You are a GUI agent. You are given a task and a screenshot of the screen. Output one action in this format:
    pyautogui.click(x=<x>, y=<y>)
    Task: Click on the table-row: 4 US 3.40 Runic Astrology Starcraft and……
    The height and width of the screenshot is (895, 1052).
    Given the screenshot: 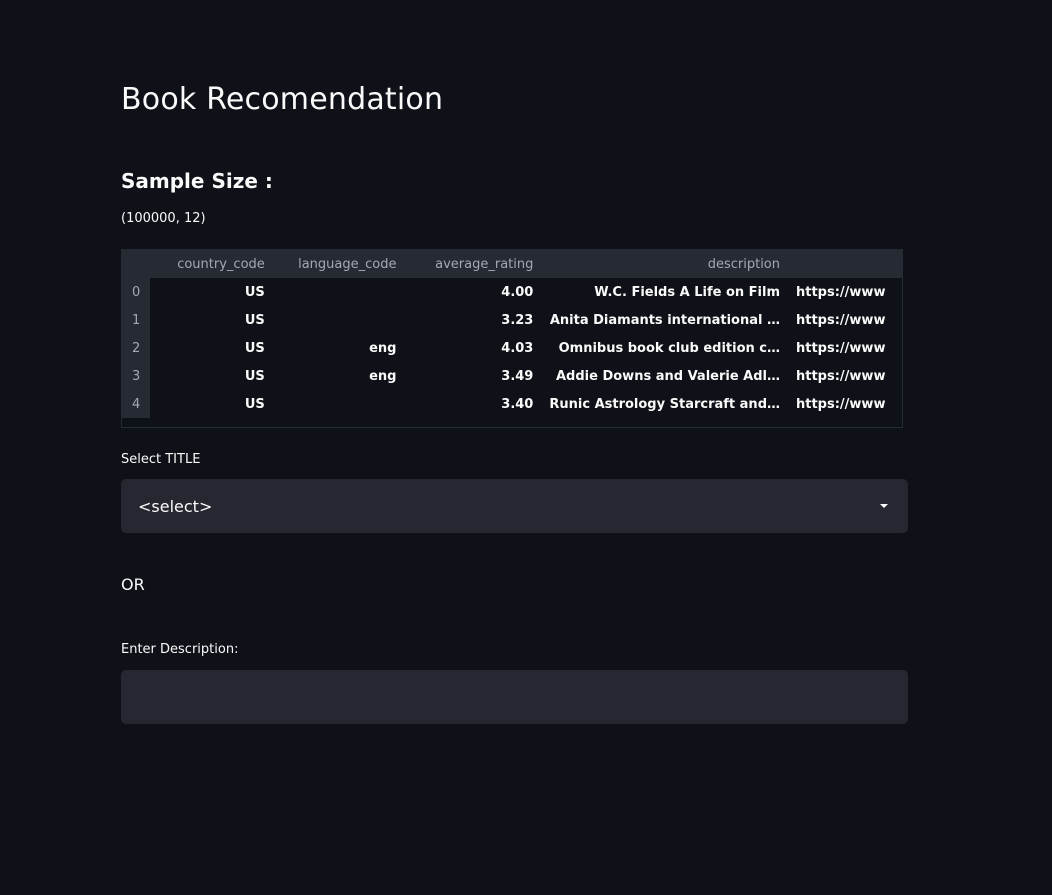 What is the action you would take?
    pyautogui.click(x=512, y=404)
    